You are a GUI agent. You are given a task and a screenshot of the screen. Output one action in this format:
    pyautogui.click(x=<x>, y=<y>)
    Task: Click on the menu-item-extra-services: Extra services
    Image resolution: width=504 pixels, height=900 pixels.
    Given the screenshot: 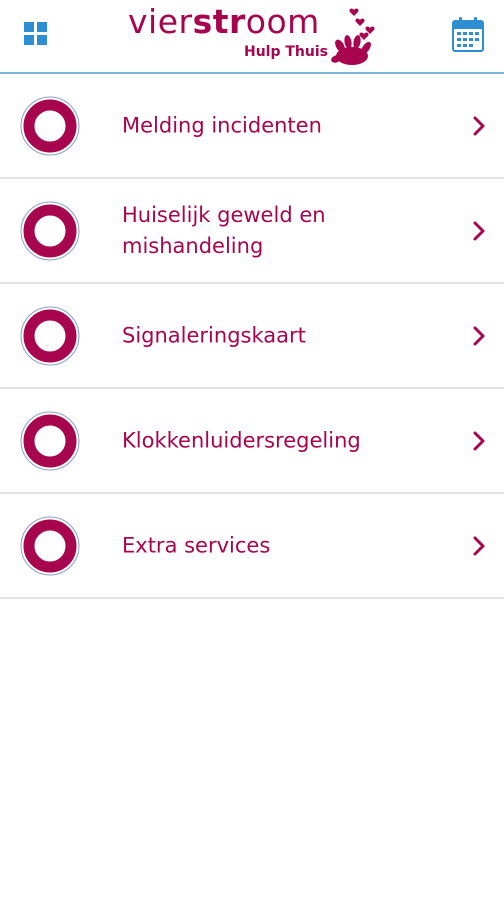 What is the action you would take?
    pyautogui.click(x=252, y=546)
    